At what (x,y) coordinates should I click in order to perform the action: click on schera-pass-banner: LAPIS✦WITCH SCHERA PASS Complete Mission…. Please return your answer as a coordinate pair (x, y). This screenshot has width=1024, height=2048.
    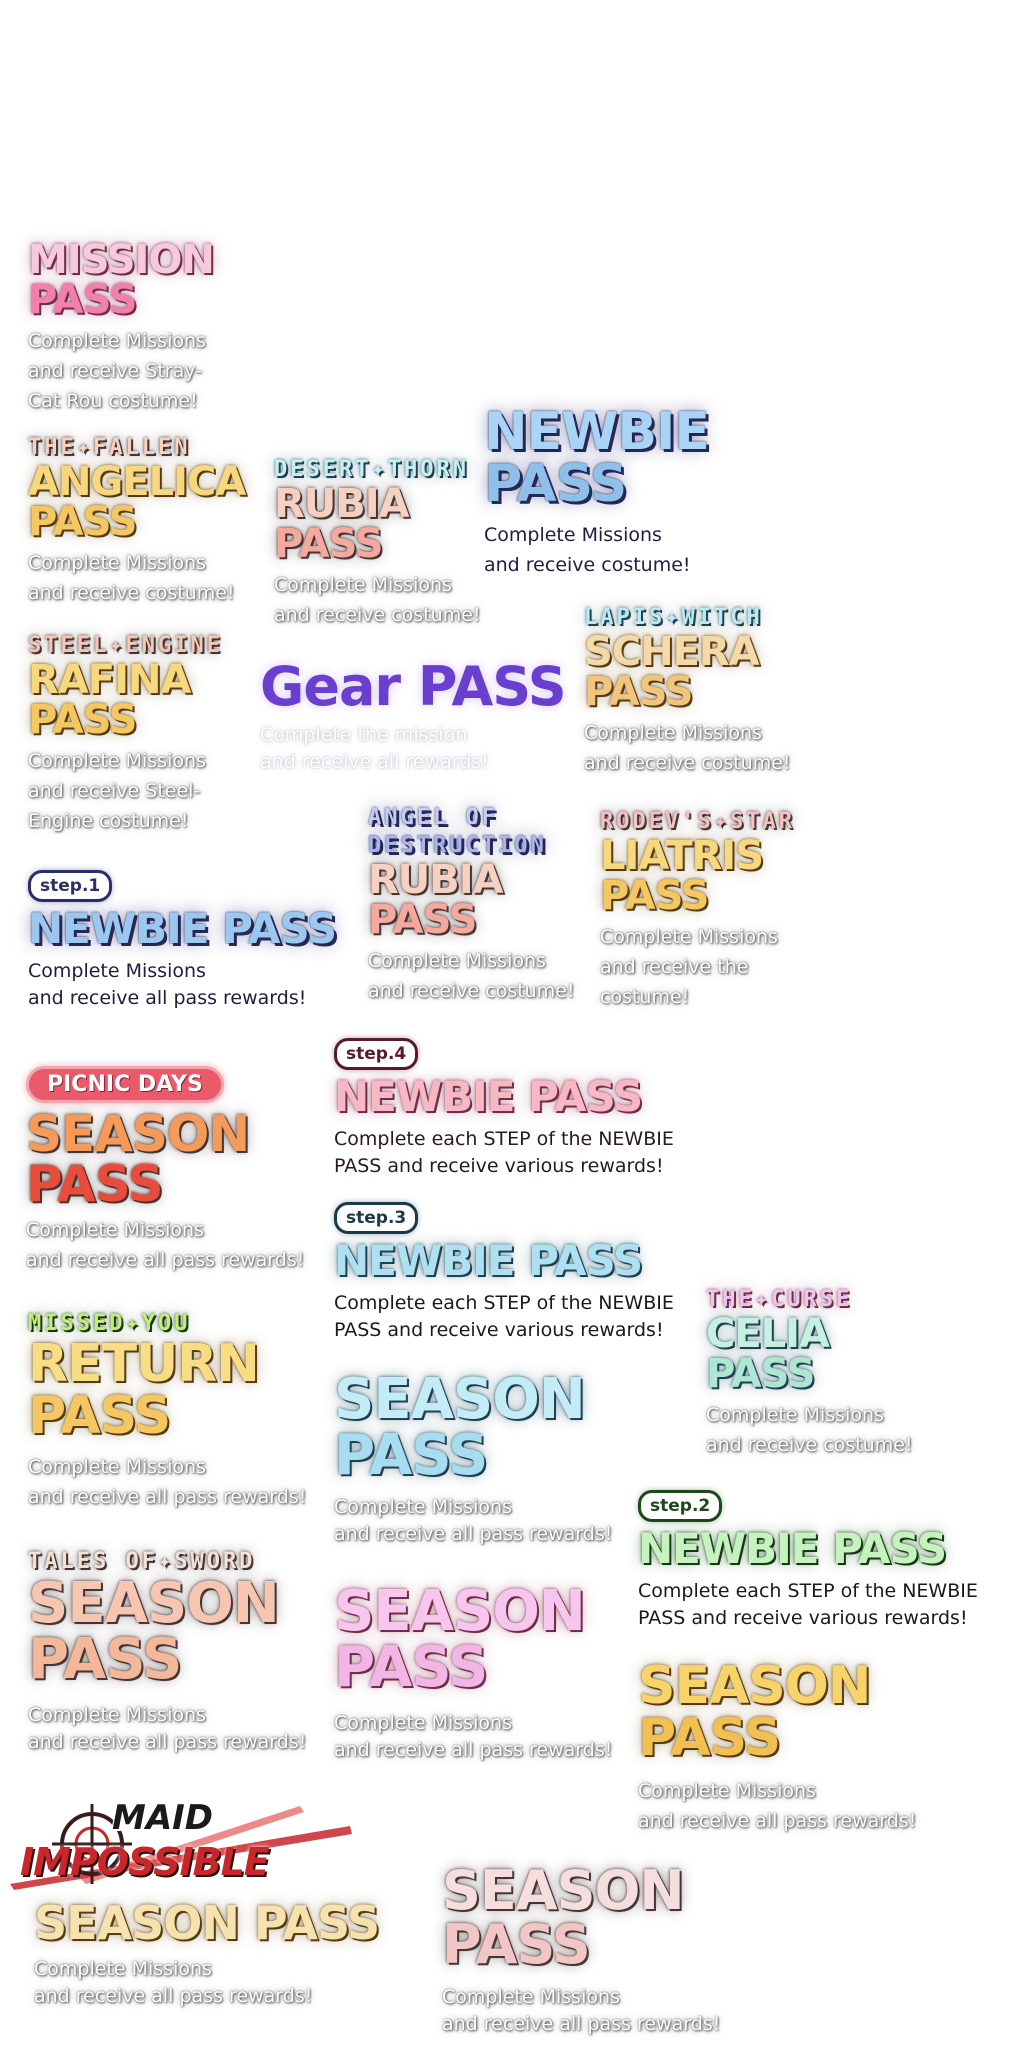
    Looking at the image, I should click on (687, 691).